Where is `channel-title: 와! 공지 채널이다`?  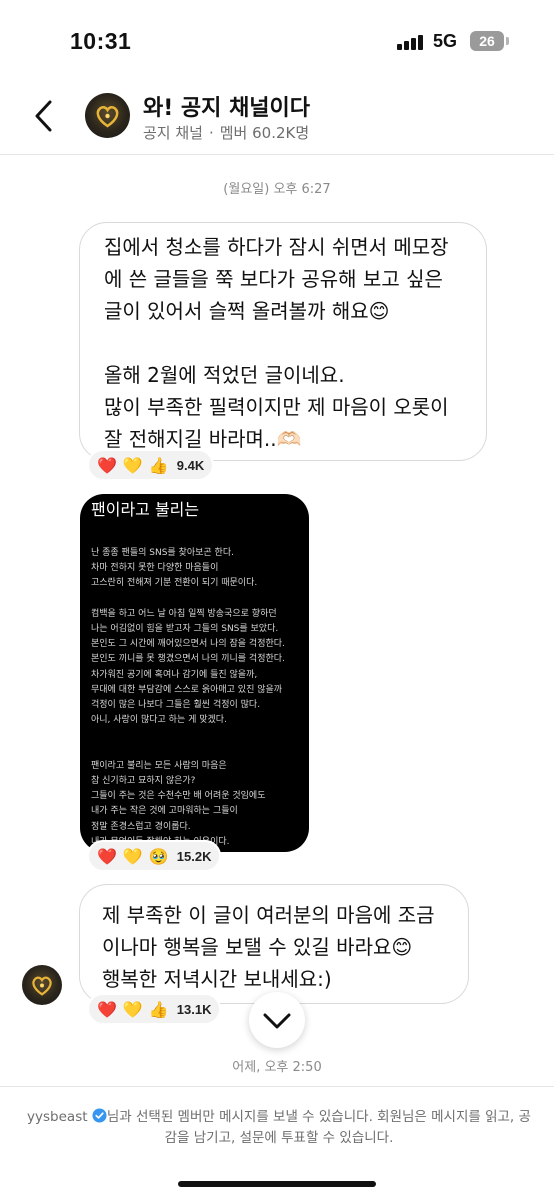
channel-title: 와! 공지 채널이다 is located at coordinates (226, 106).